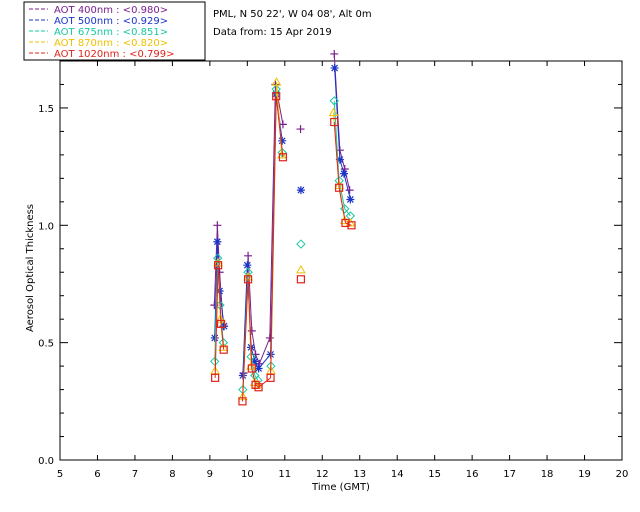  I want to click on x-tick-label: 12, so click(322, 474).